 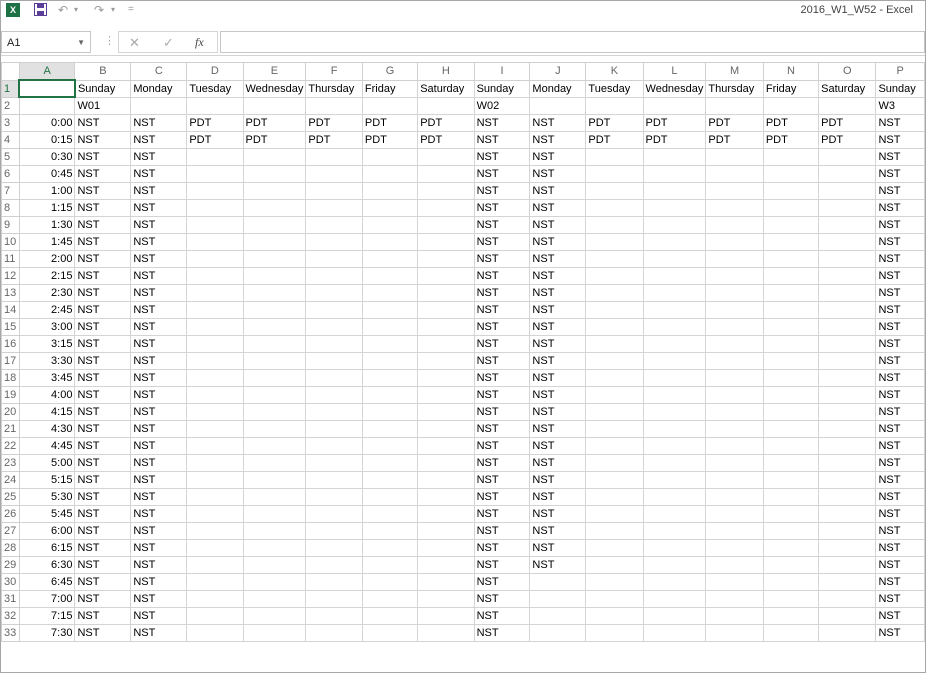 What do you see at coordinates (674, 88) in the screenshot?
I see `cell-l1: Wednesday` at bounding box center [674, 88].